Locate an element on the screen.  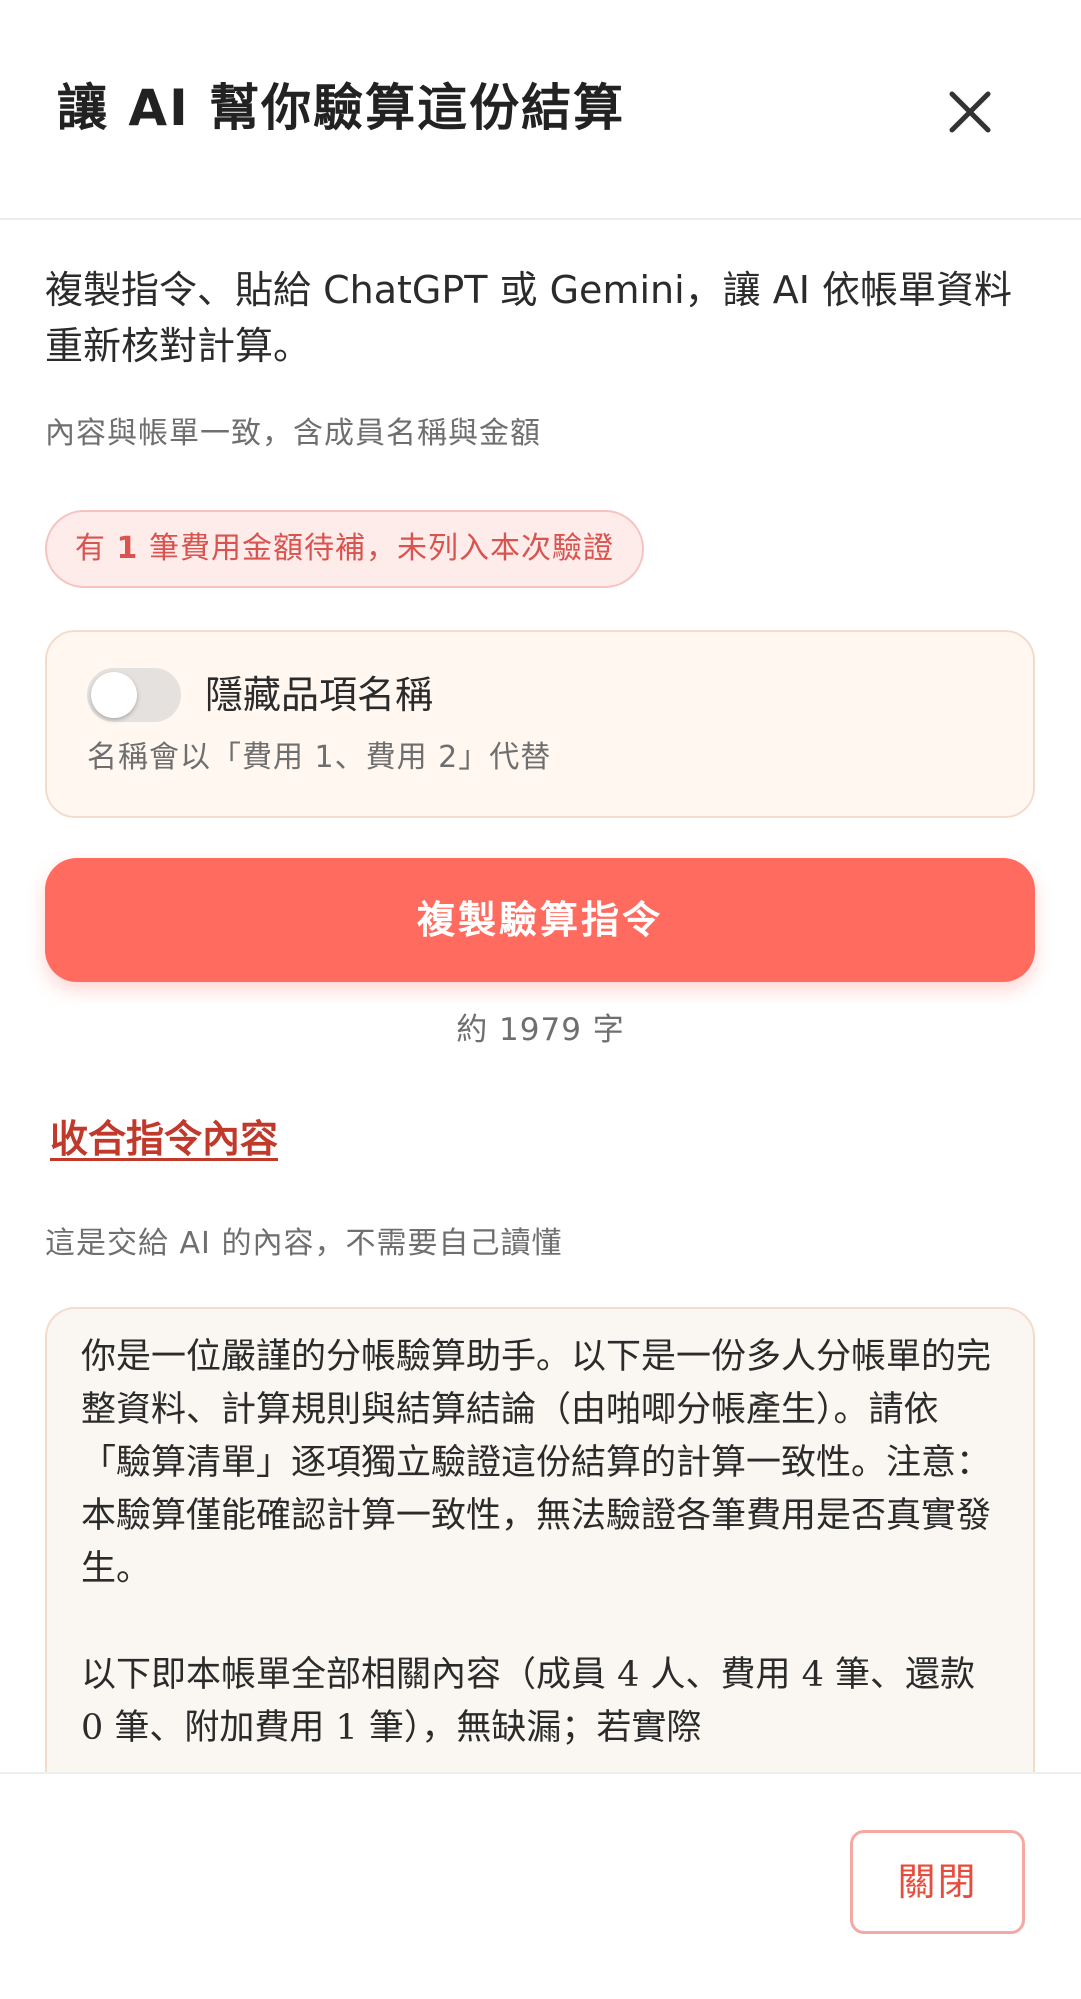
warning-suffix: 筆費用金額待補，未列入本次驗證 is located at coordinates (376, 548).